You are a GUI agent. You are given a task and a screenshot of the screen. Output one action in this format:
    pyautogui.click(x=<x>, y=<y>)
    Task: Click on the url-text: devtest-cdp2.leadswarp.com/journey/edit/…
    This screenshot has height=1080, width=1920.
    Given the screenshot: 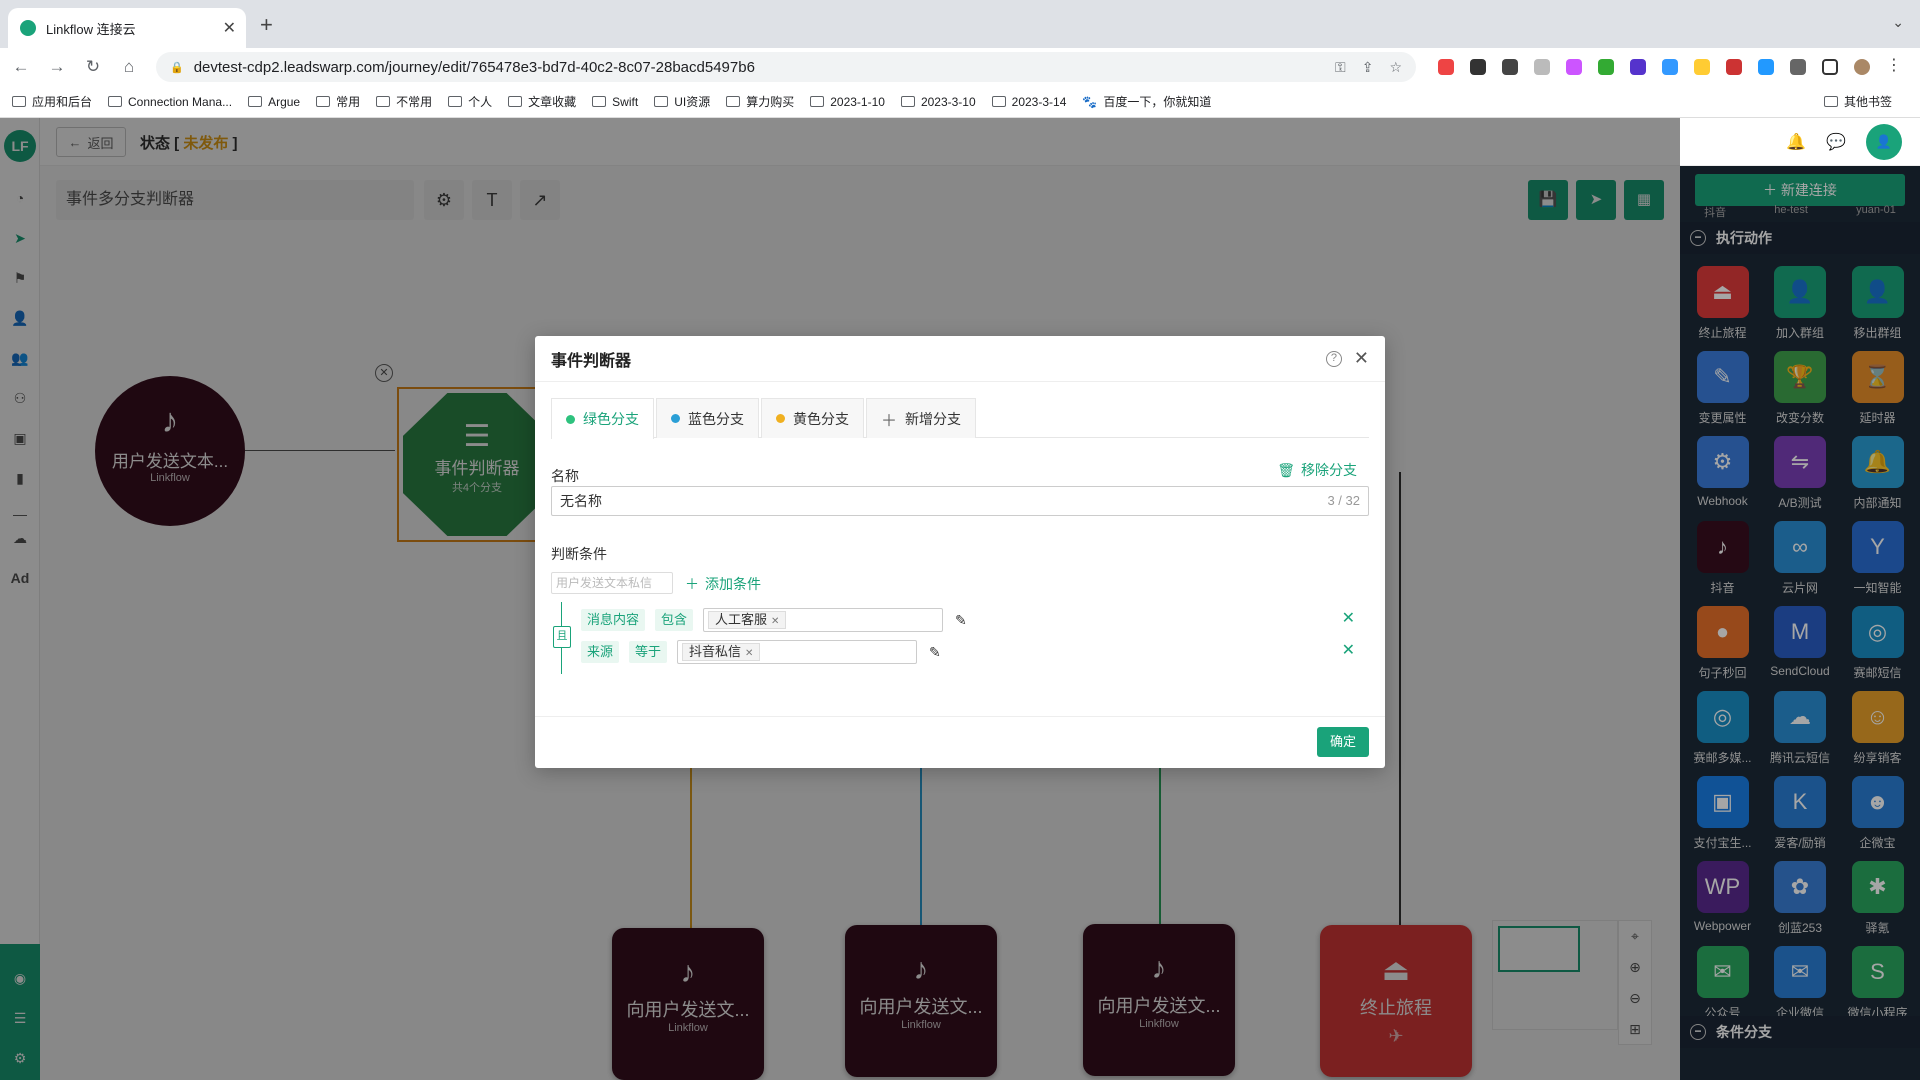 What is the action you would take?
    pyautogui.click(x=756, y=67)
    